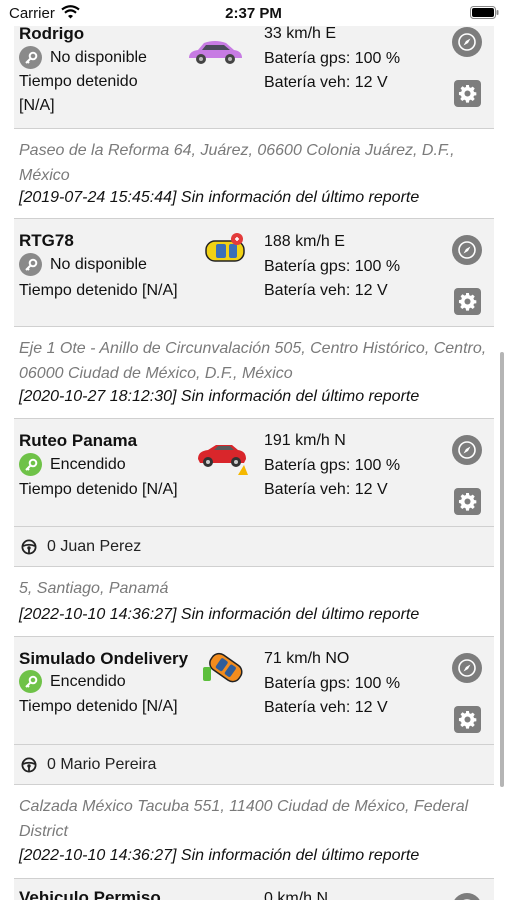 The height and width of the screenshot is (900, 507). What do you see at coordinates (225, 669) in the screenshot?
I see `orange-car-icon` at bounding box center [225, 669].